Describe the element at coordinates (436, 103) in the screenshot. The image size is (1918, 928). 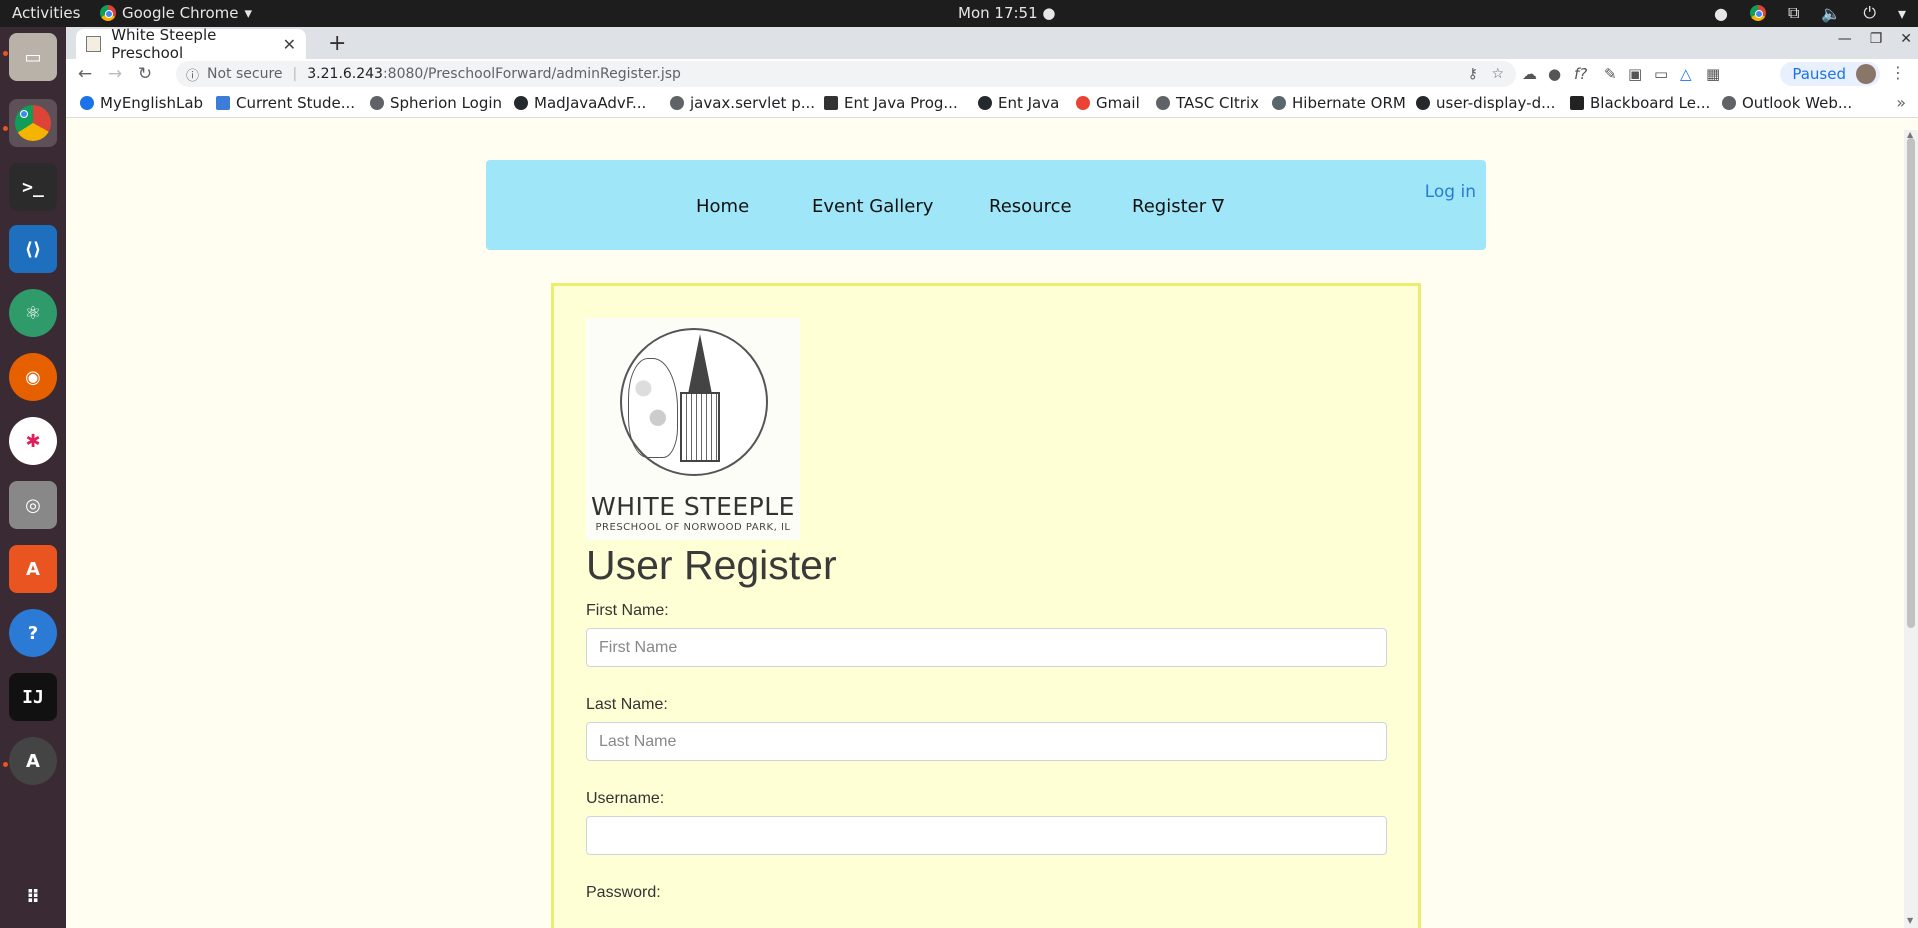
I see `bookmark-item: Spherion Login` at that location.